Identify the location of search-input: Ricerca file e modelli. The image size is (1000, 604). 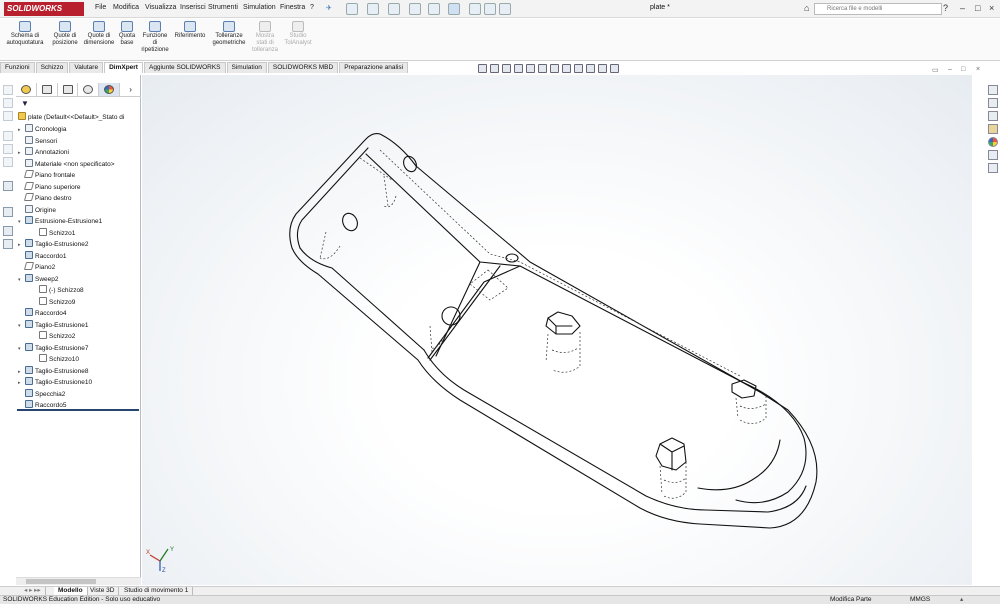
(878, 9).